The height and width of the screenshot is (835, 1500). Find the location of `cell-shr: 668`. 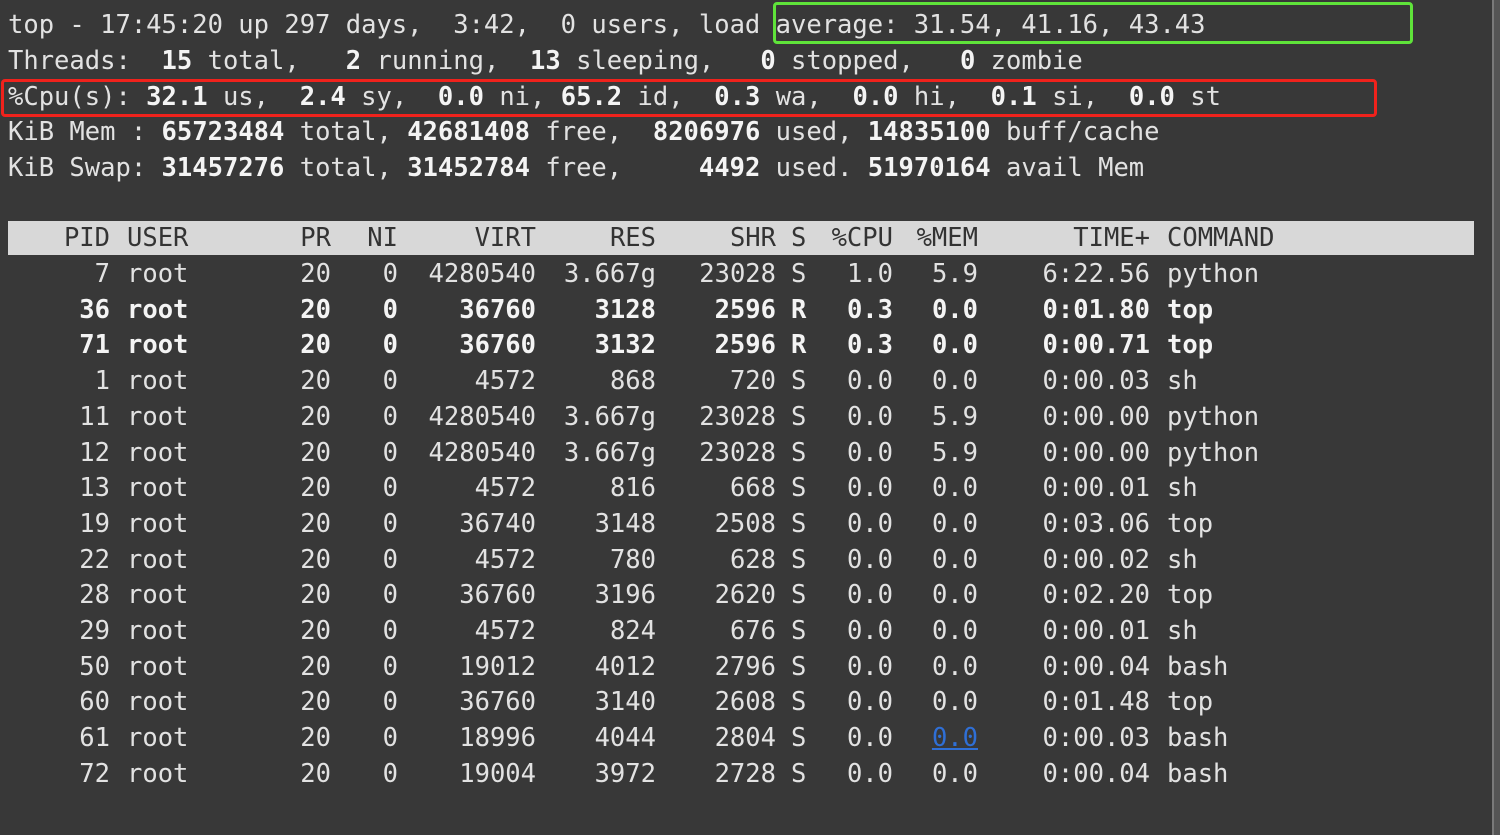

cell-shr: 668 is located at coordinates (752, 488).